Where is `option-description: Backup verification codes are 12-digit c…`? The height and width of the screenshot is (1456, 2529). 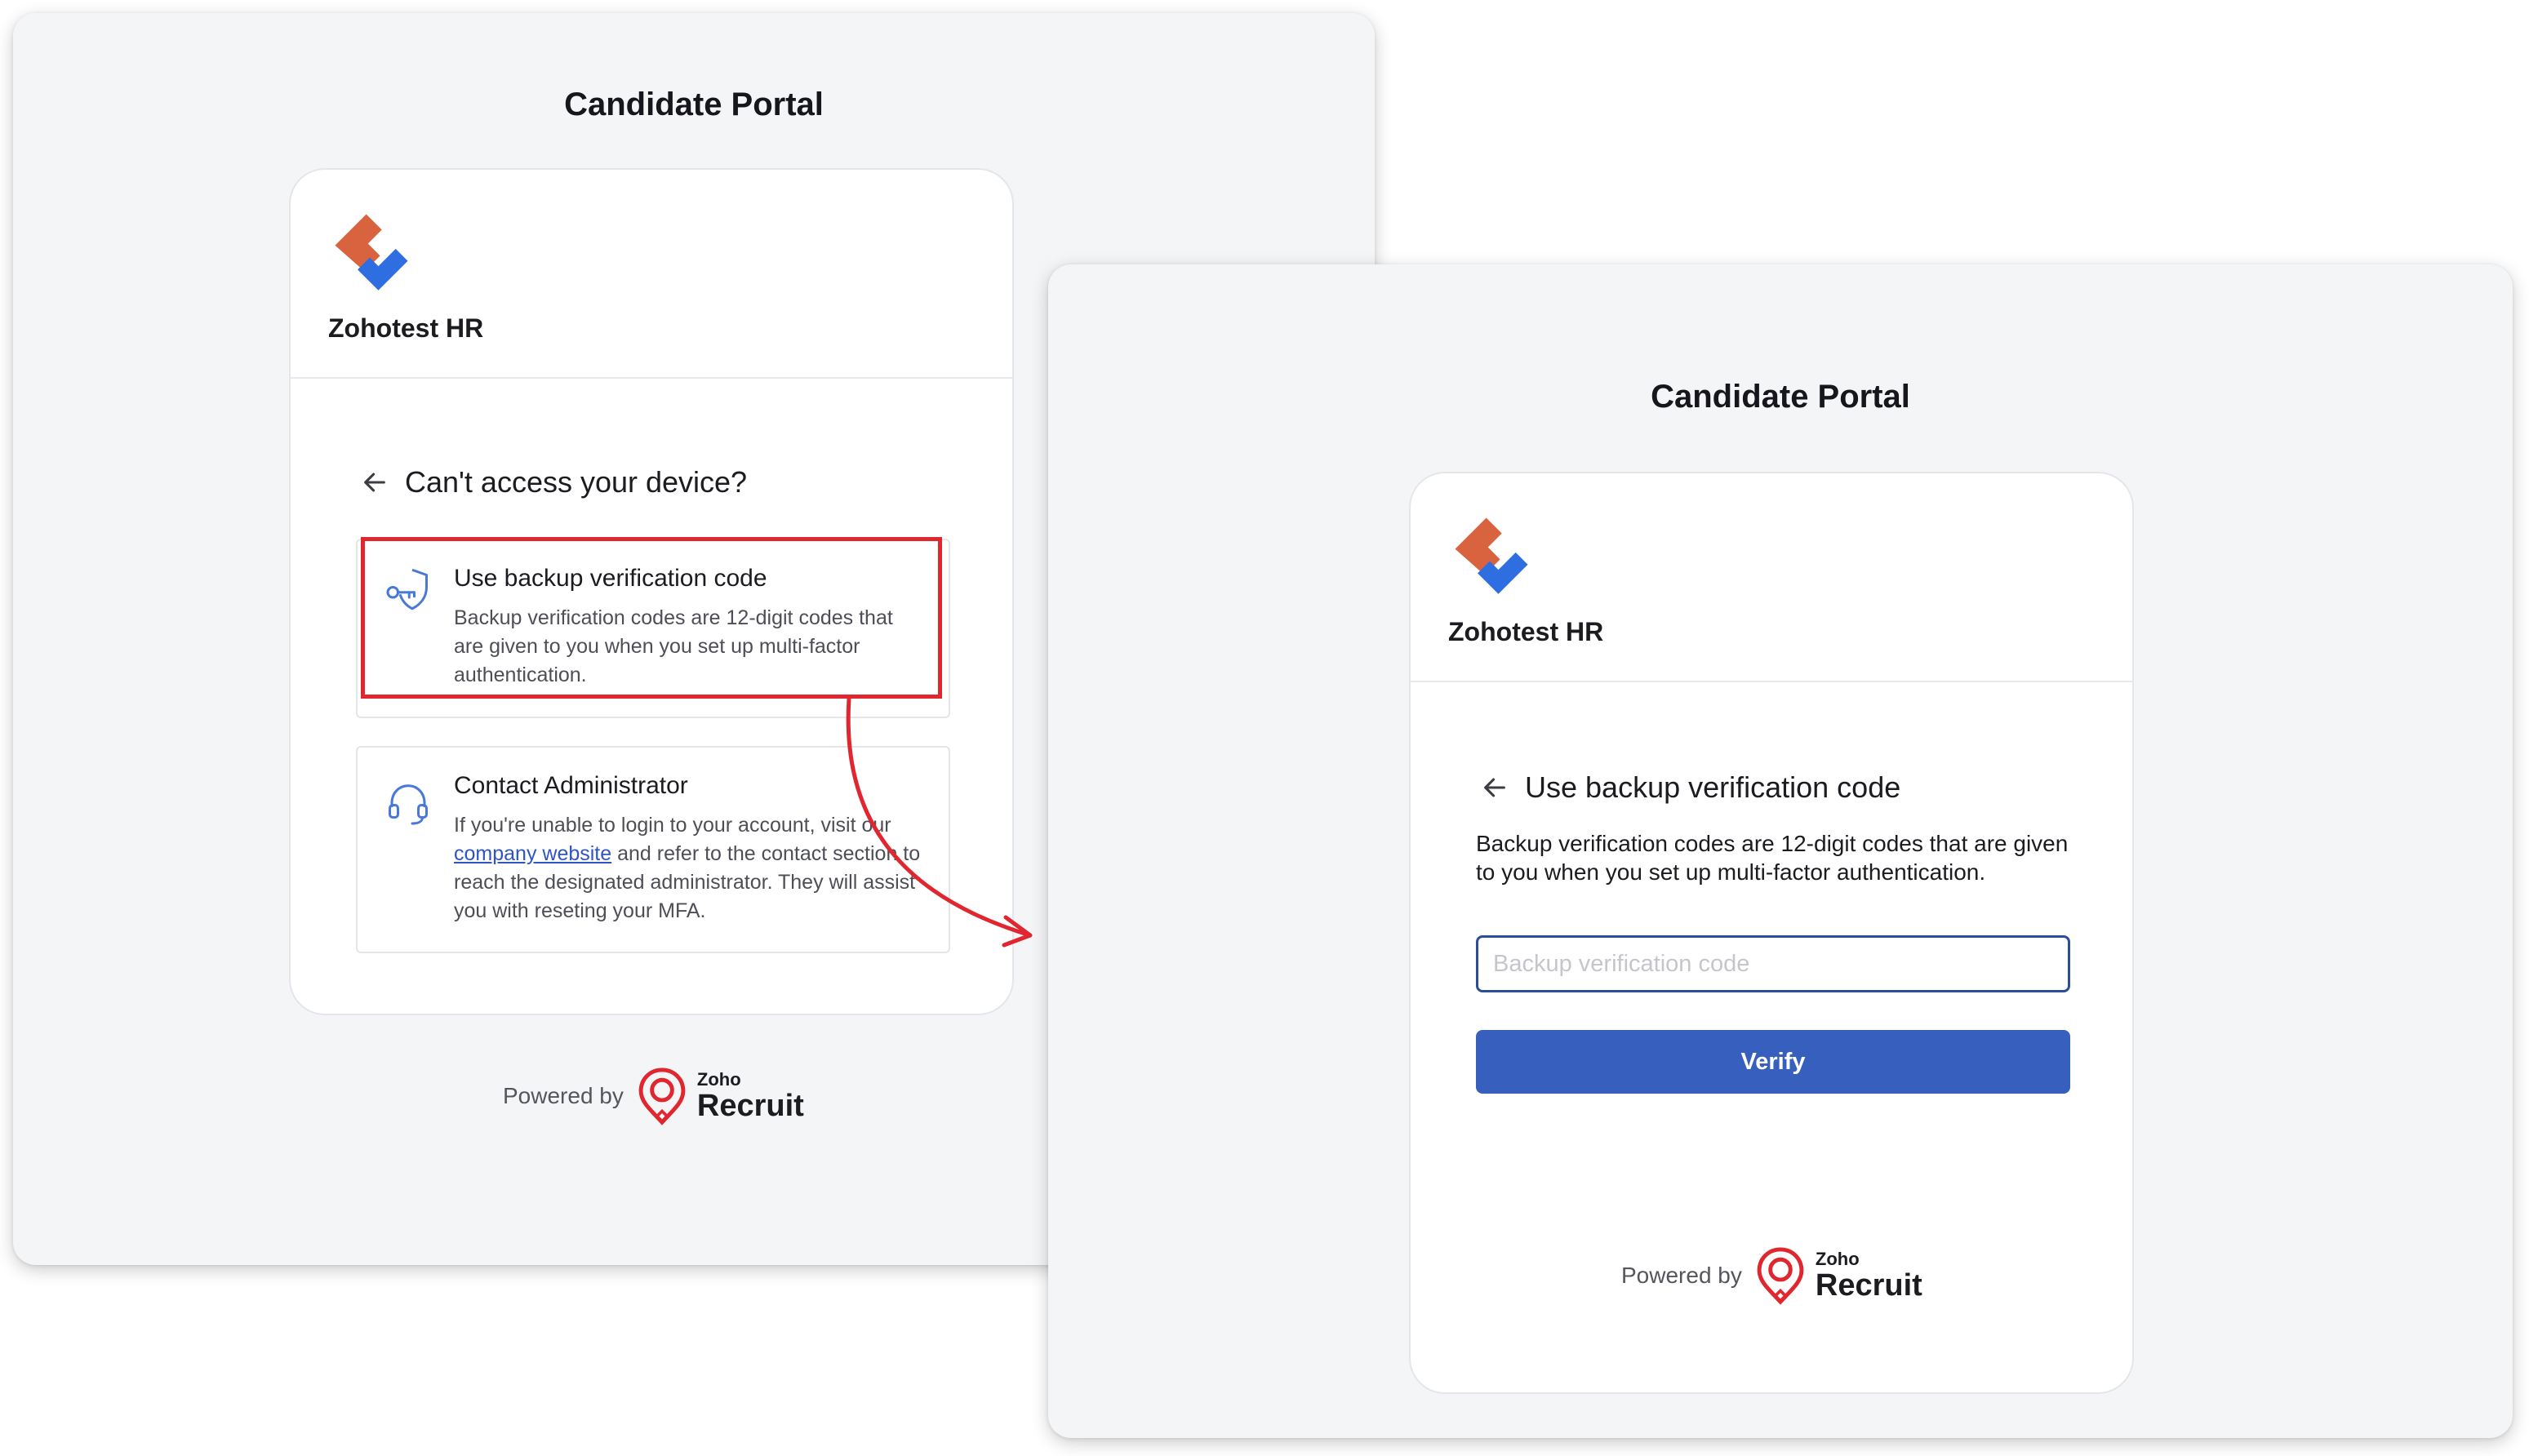 option-description: Backup verification codes are 12-digit c… is located at coordinates (673, 646).